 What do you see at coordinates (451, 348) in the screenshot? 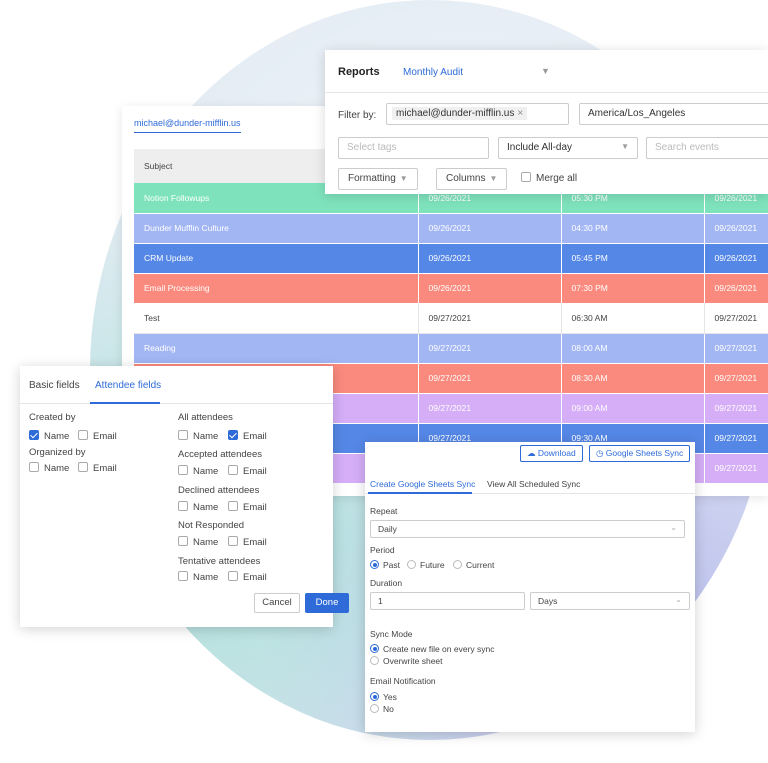
I see `table-row: Reading 09/27/2021 08:00 AM 09/27/2021` at bounding box center [451, 348].